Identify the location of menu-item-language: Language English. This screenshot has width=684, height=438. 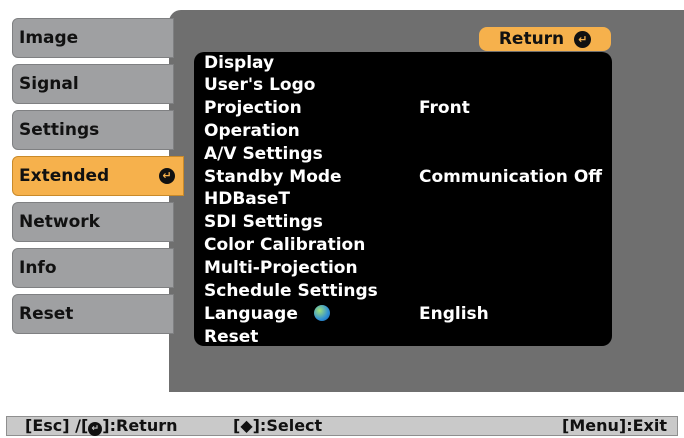
(403, 314).